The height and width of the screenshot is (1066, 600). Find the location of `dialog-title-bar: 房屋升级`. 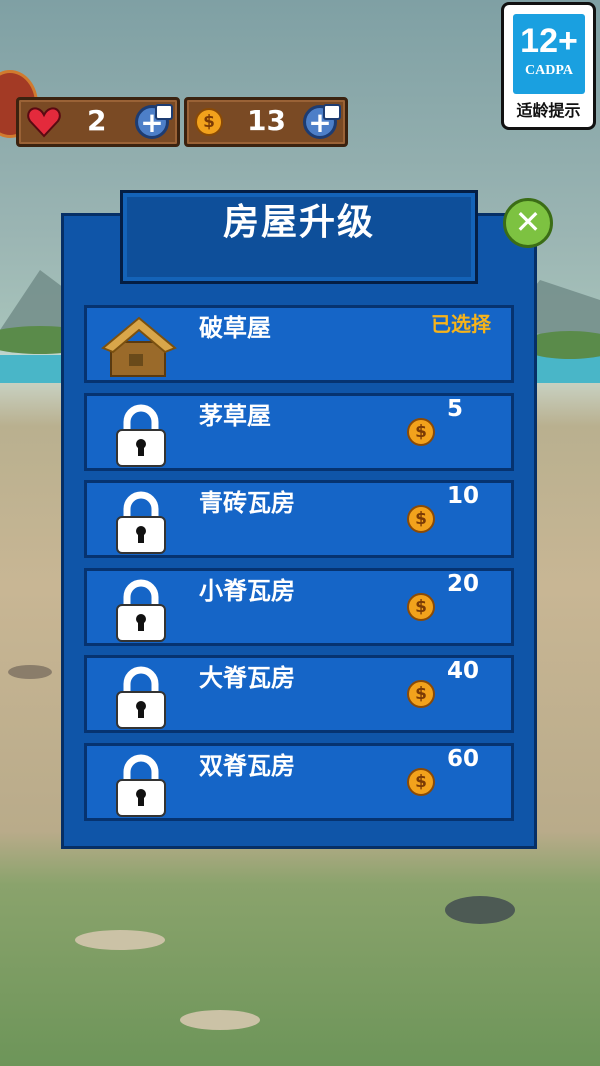

dialog-title-bar: 房屋升级 is located at coordinates (299, 237).